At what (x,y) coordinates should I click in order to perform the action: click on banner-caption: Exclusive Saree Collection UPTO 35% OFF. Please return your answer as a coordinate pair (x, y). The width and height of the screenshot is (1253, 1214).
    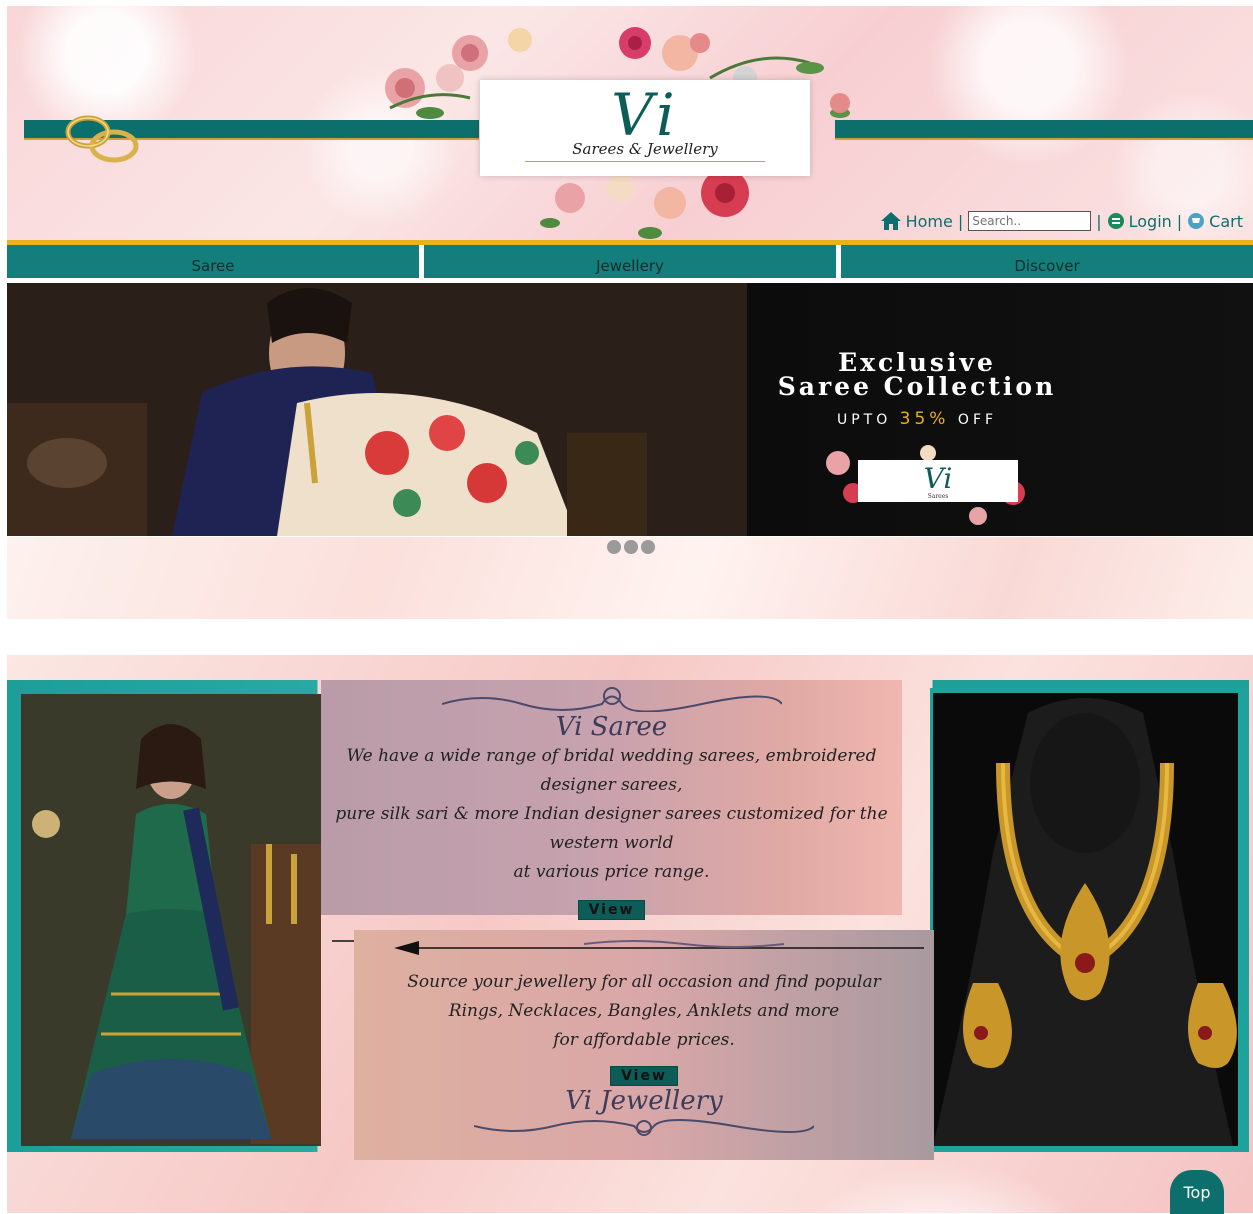
    Looking at the image, I should click on (917, 389).